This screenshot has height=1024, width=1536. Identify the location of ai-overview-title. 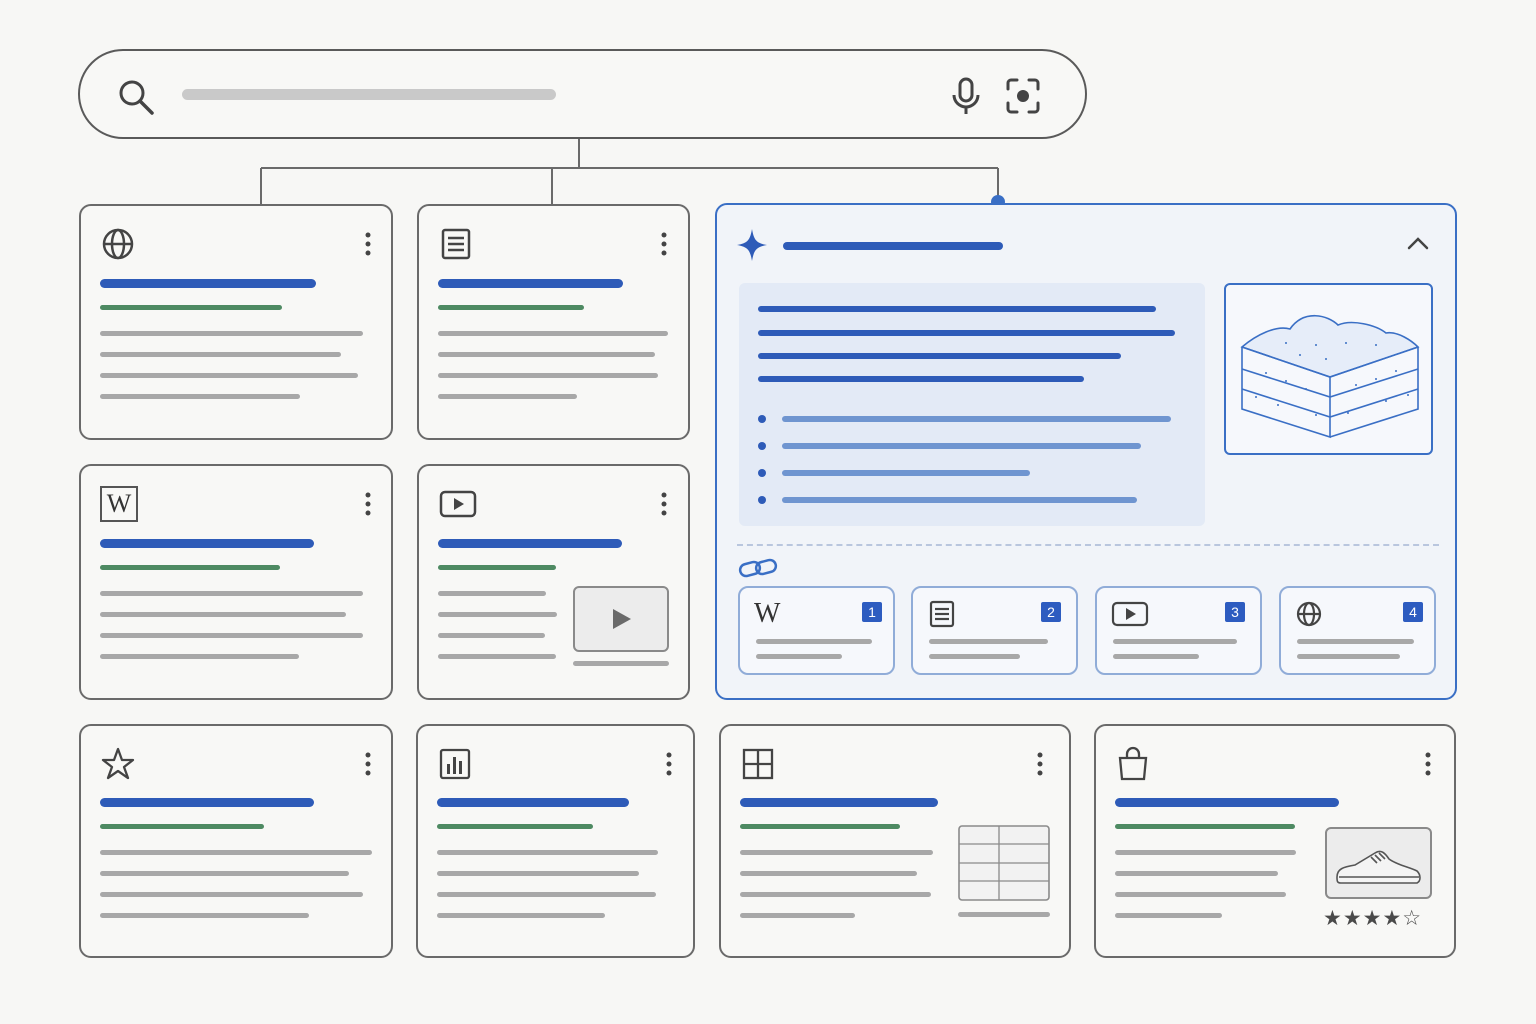
(893, 246).